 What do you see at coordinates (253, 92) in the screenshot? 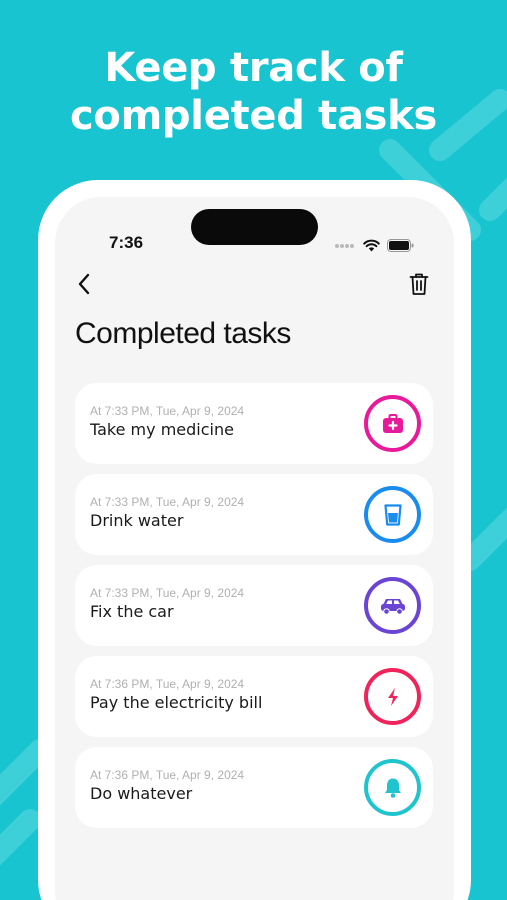
I see `headline: Keep track of completed tasks` at bounding box center [253, 92].